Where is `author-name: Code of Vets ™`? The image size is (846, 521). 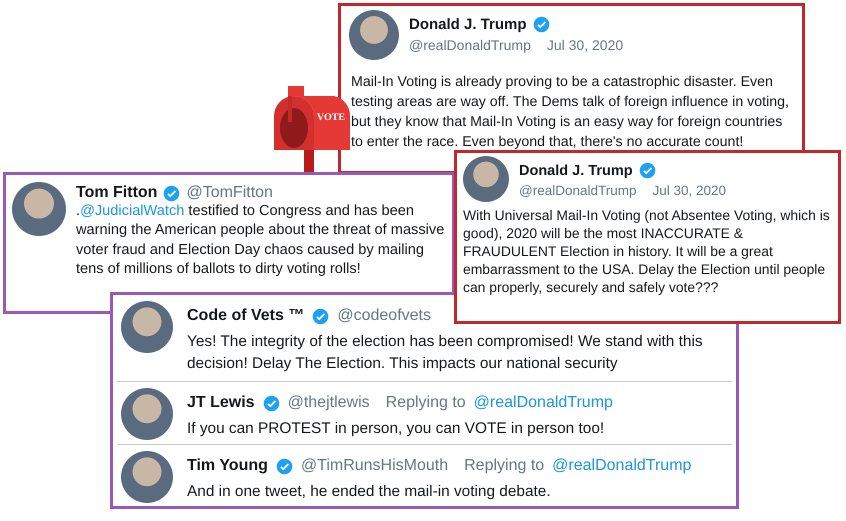
author-name: Code of Vets ™ is located at coordinates (245, 316).